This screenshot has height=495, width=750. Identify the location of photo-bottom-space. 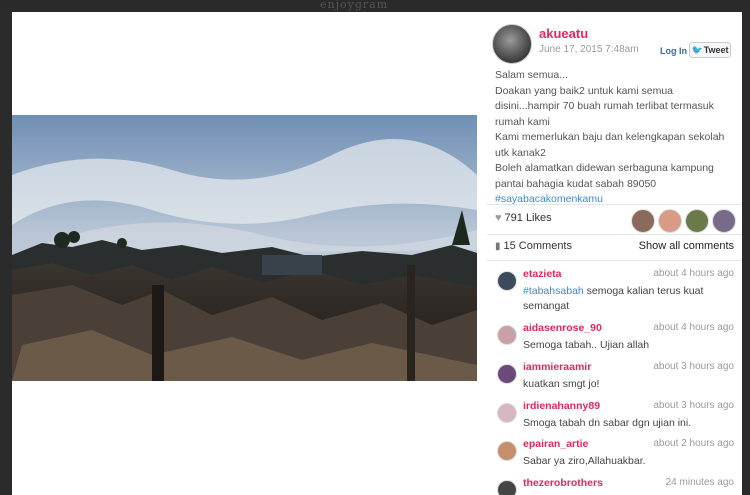
(244, 438).